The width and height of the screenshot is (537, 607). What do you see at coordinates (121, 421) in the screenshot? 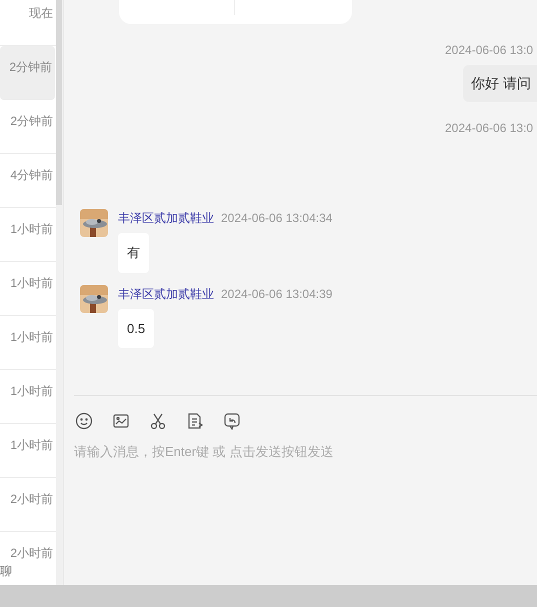
I see `image-icon` at bounding box center [121, 421].